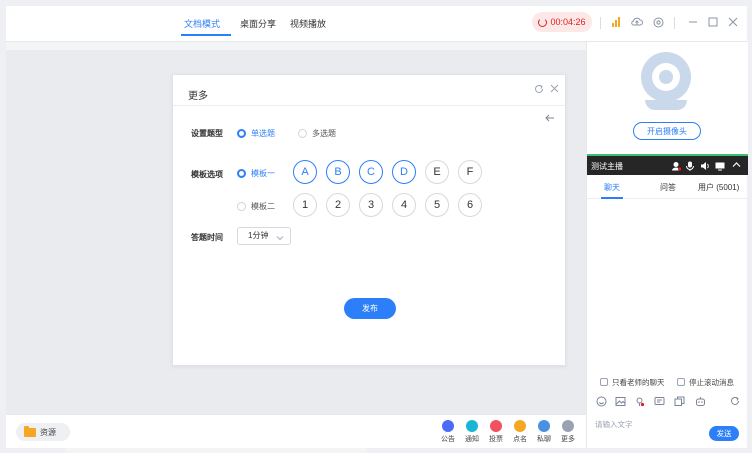  What do you see at coordinates (607, 166) in the screenshot?
I see `host-name: 测试主播` at bounding box center [607, 166].